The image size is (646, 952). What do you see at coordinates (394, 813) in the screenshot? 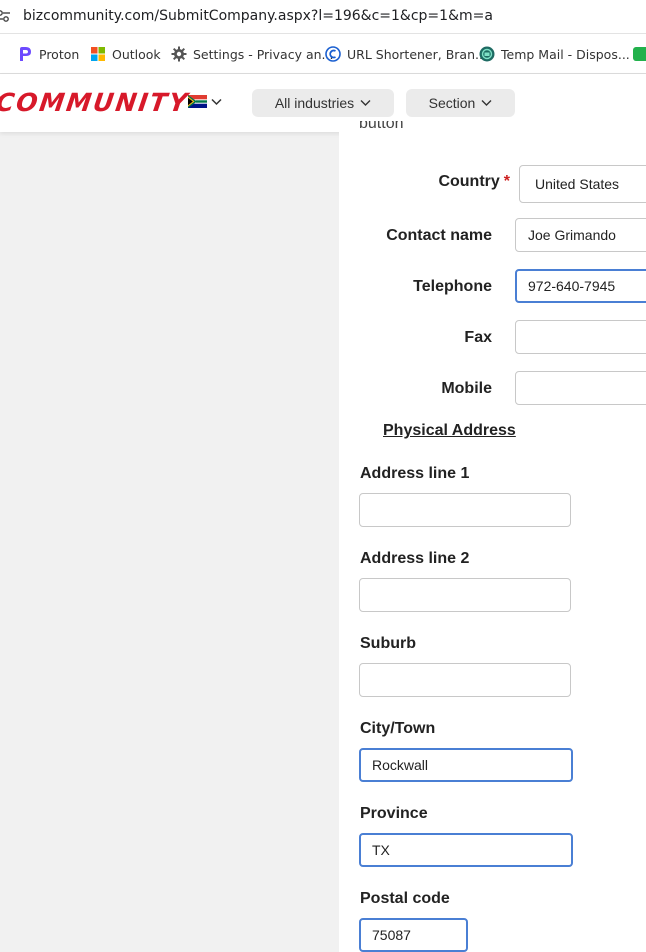
I see `province-label: Province` at bounding box center [394, 813].